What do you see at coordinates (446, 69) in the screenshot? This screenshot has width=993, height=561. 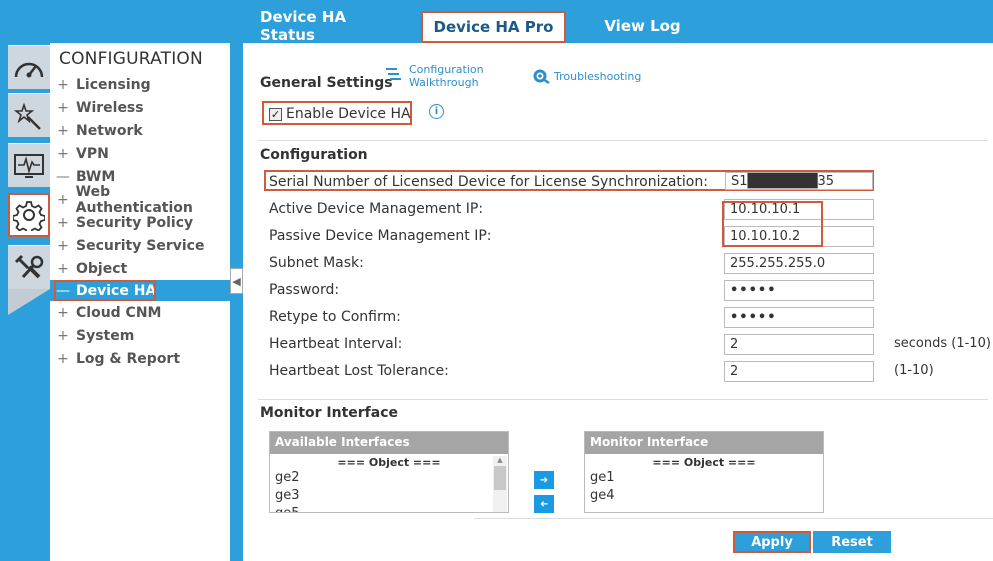 I see `walkthrough-line-1: Configuration` at bounding box center [446, 69].